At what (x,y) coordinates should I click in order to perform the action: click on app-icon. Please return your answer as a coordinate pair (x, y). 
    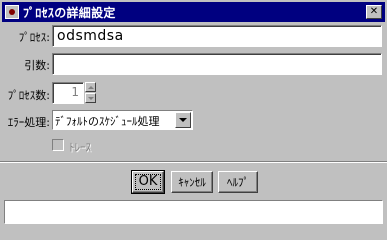
    Looking at the image, I should click on (12, 12).